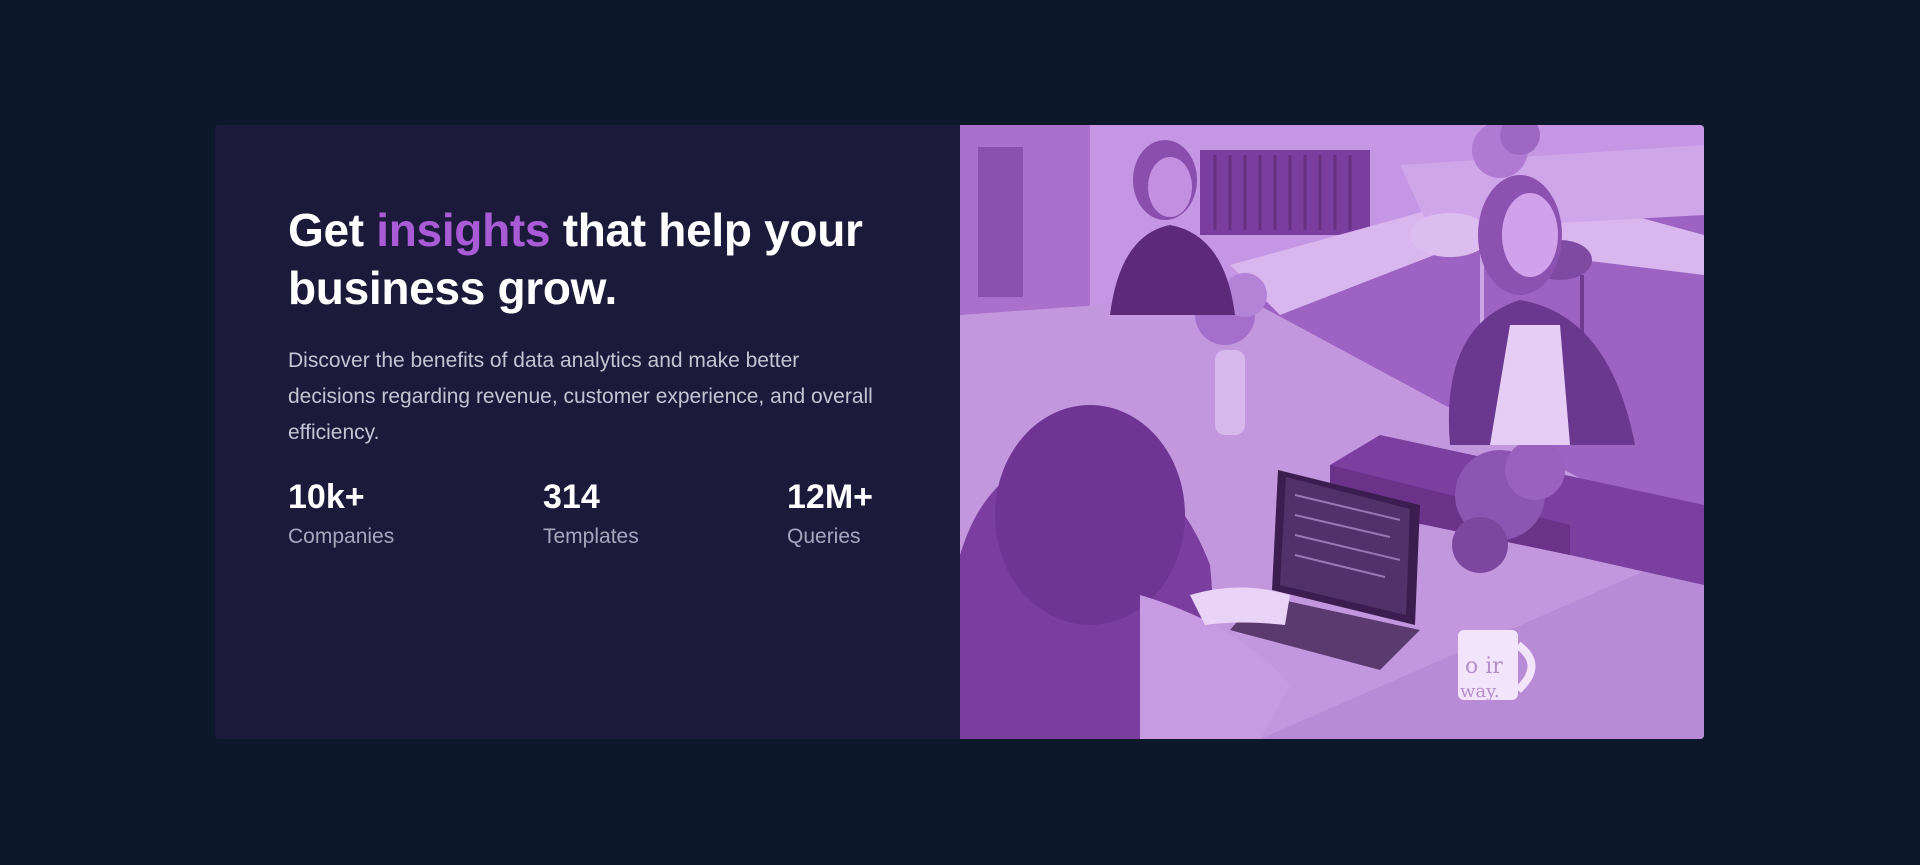 This screenshot has height=865, width=1920. I want to click on headline-prefix: Get, so click(332, 230).